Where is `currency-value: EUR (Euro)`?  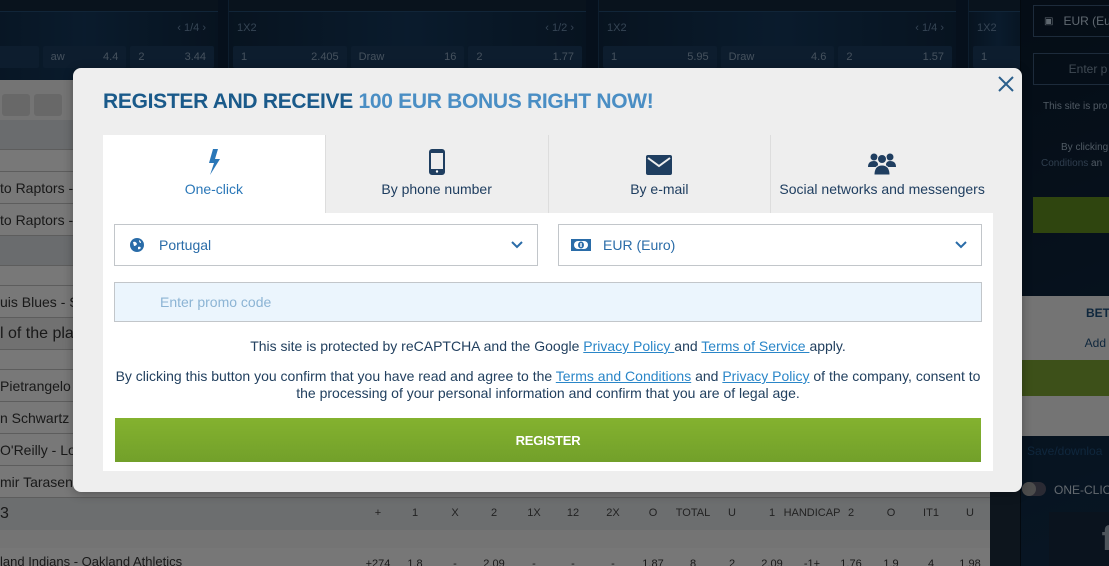
currency-value: EUR (Euro) is located at coordinates (639, 245).